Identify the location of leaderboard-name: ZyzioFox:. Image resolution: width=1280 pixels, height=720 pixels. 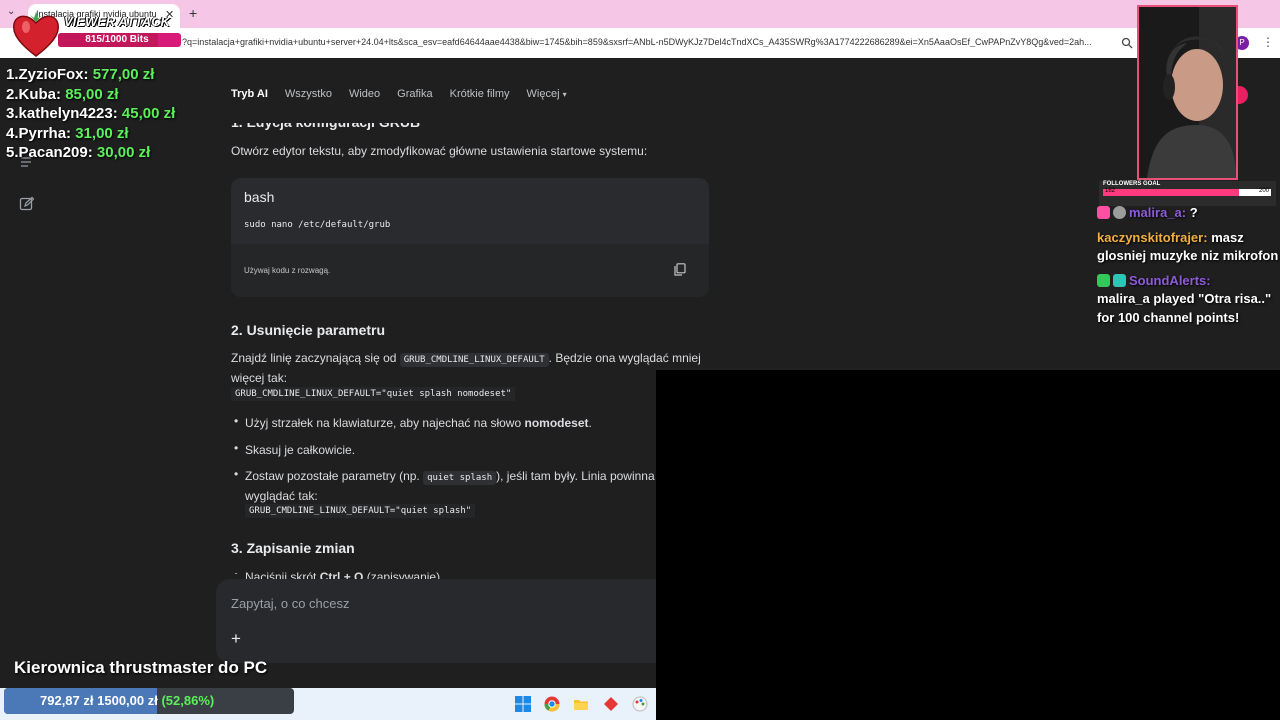
(53, 74).